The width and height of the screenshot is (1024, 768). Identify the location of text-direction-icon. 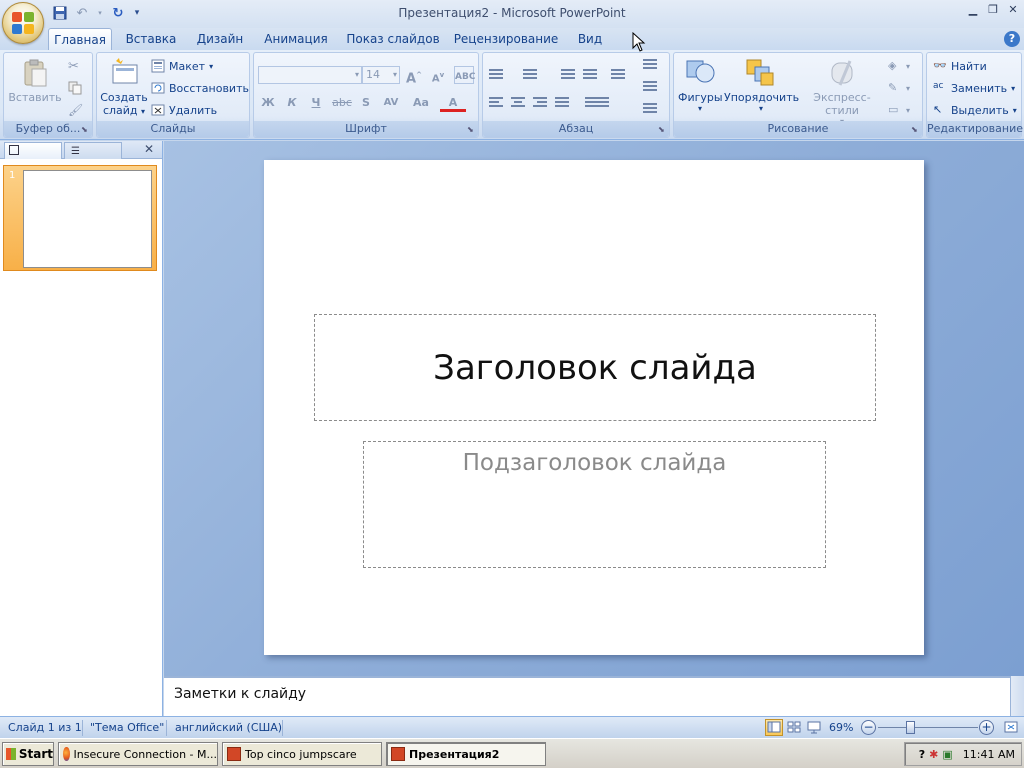
(650, 65).